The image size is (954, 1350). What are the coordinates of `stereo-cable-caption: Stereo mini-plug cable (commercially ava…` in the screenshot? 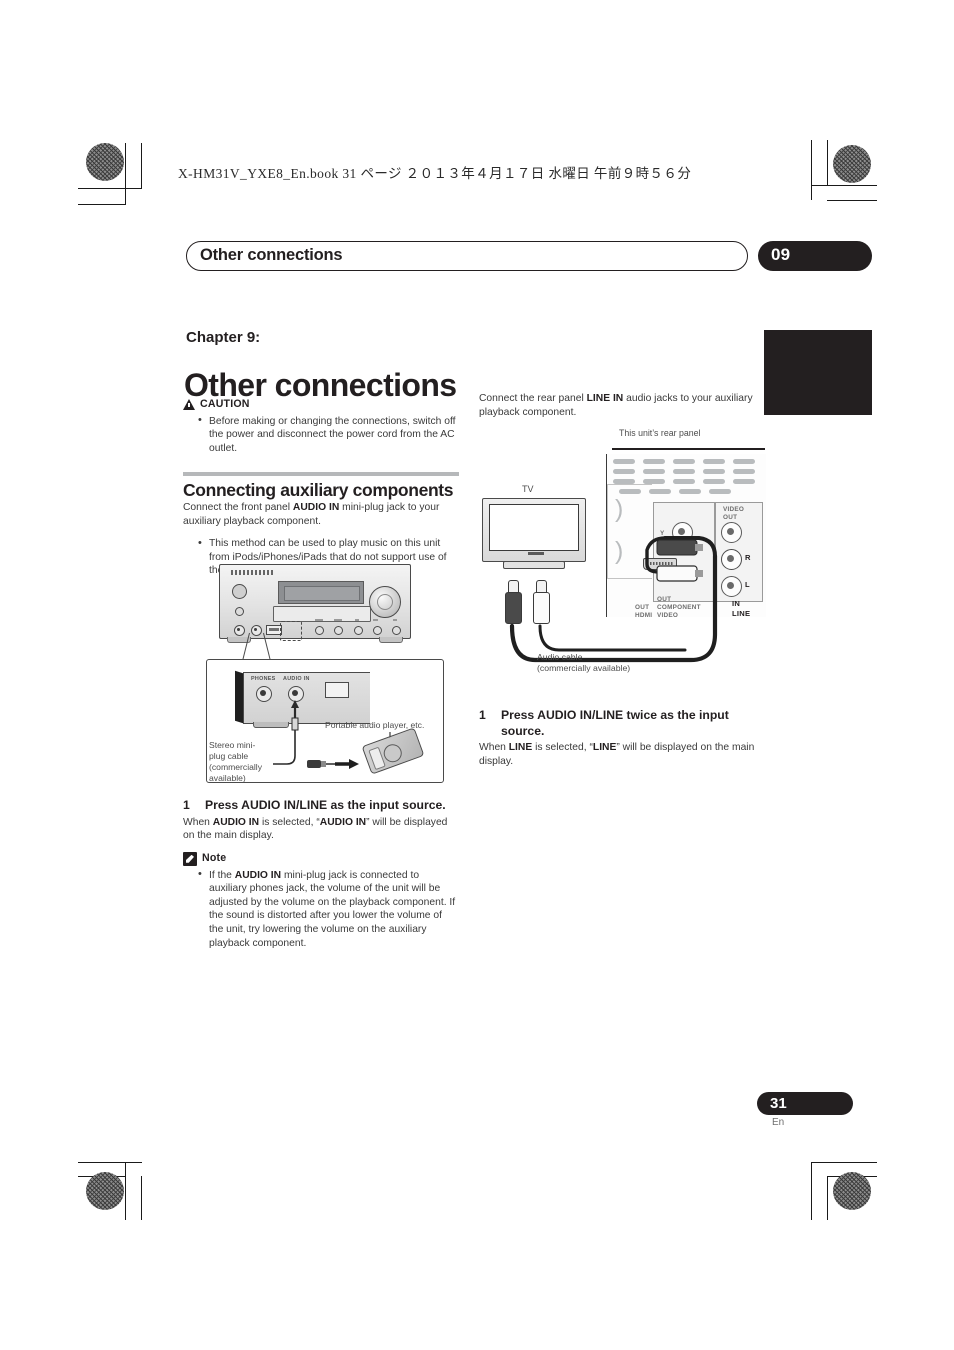 It's located at (235, 761).